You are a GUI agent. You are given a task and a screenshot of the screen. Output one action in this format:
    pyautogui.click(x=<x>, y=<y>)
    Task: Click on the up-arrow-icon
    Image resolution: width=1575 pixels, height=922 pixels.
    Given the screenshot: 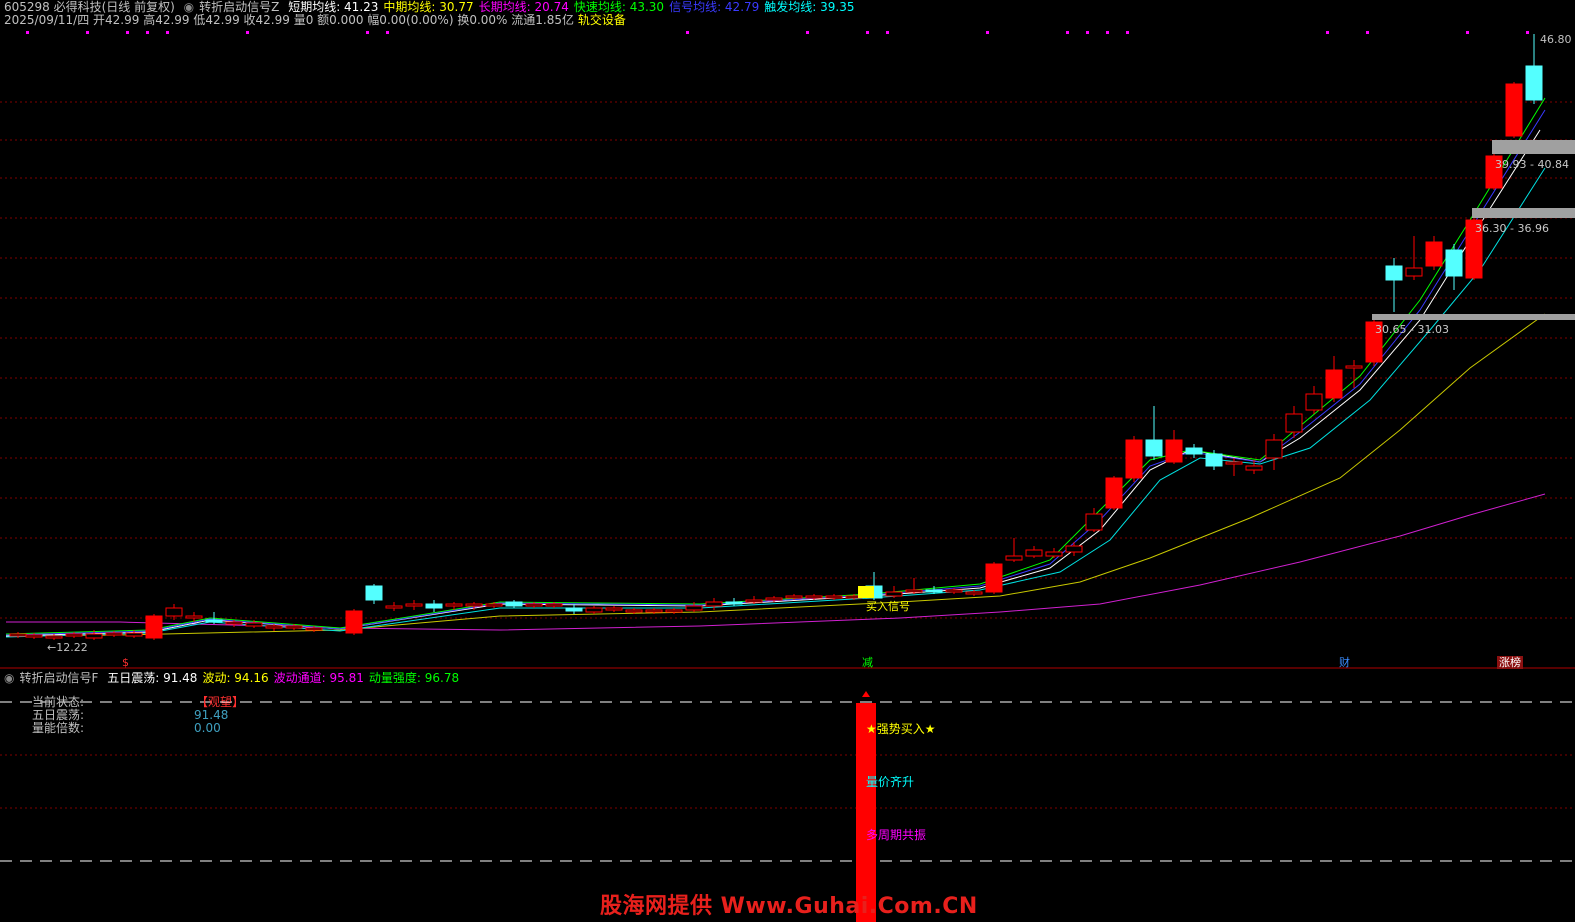 What is the action you would take?
    pyautogui.click(x=866, y=694)
    